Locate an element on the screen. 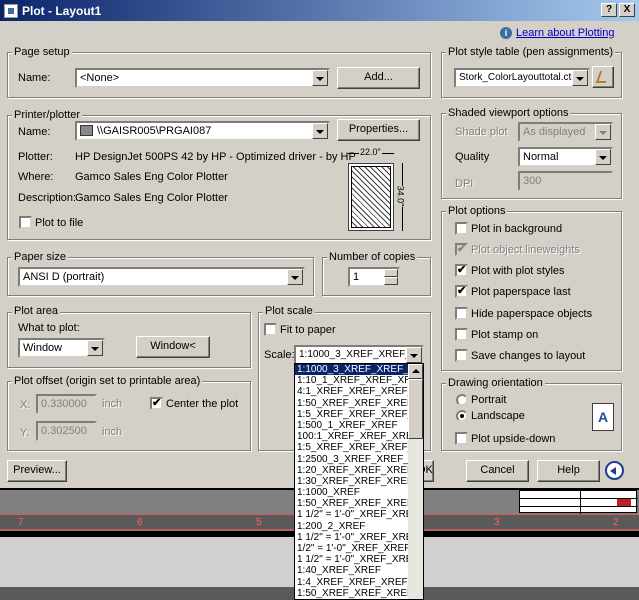 This screenshot has height=600, width=639. portrait-radio is located at coordinates (462, 400).